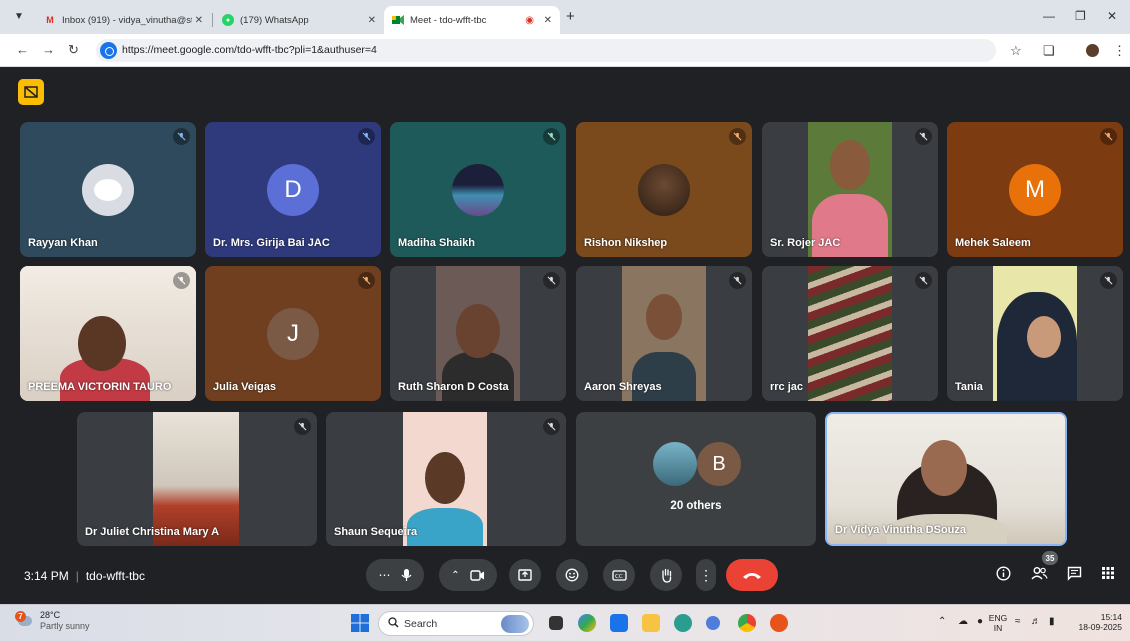 Image resolution: width=1130 pixels, height=641 pixels. What do you see at coordinates (212, 20) in the screenshot?
I see `tab-divider` at bounding box center [212, 20].